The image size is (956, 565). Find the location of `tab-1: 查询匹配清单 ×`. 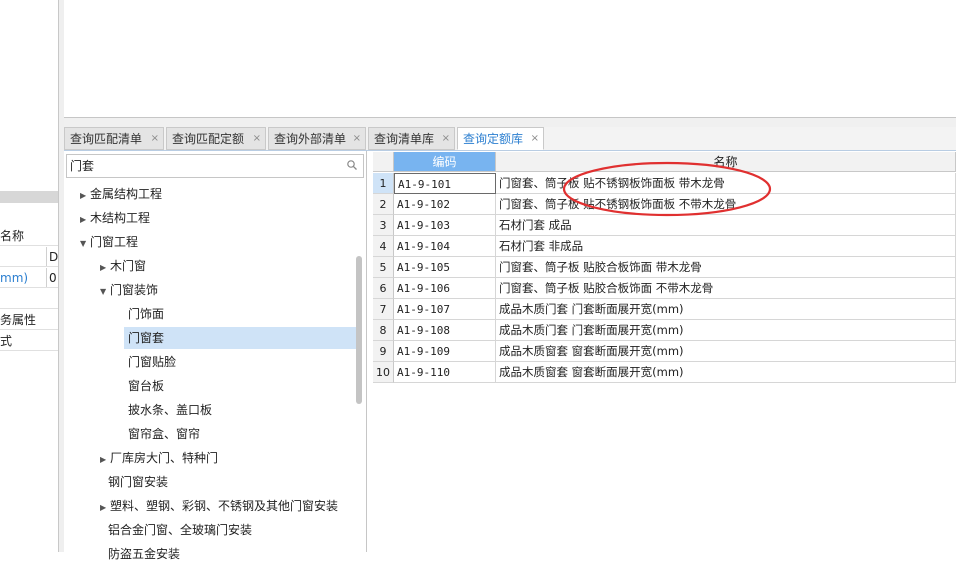

tab-1: 查询匹配清单 × is located at coordinates (114, 138).